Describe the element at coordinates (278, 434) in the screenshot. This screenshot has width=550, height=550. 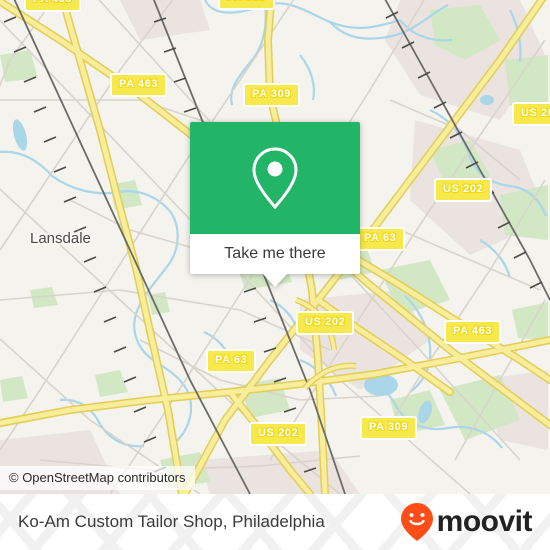
I see `road-shield-us202-bottom: US 202` at that location.